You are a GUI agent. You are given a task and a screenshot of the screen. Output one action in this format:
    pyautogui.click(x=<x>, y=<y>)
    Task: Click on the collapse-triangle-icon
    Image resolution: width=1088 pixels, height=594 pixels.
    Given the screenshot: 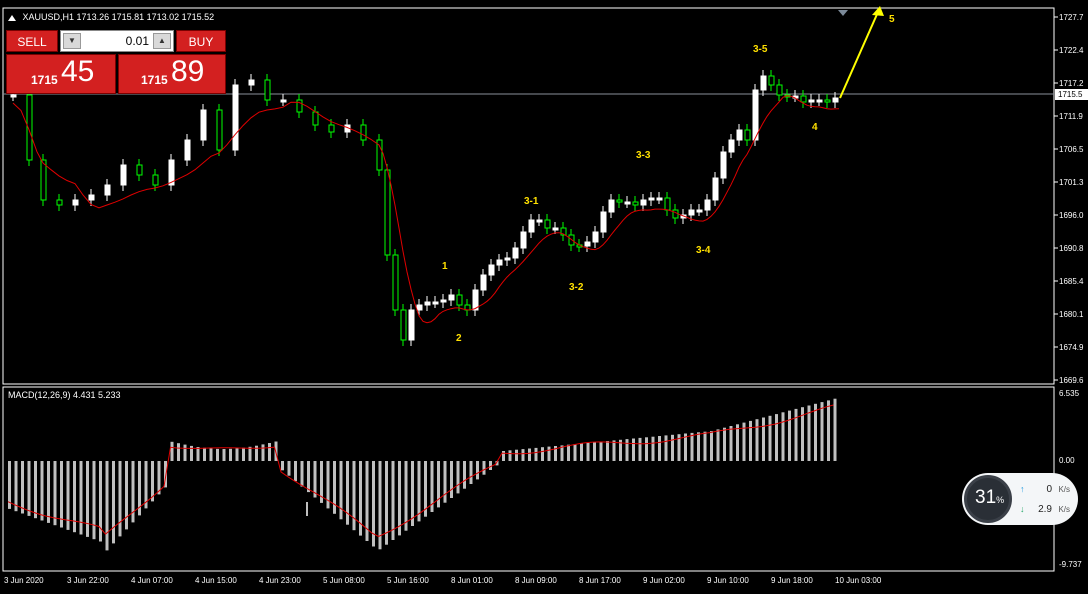 What is the action you would take?
    pyautogui.click(x=12, y=17)
    